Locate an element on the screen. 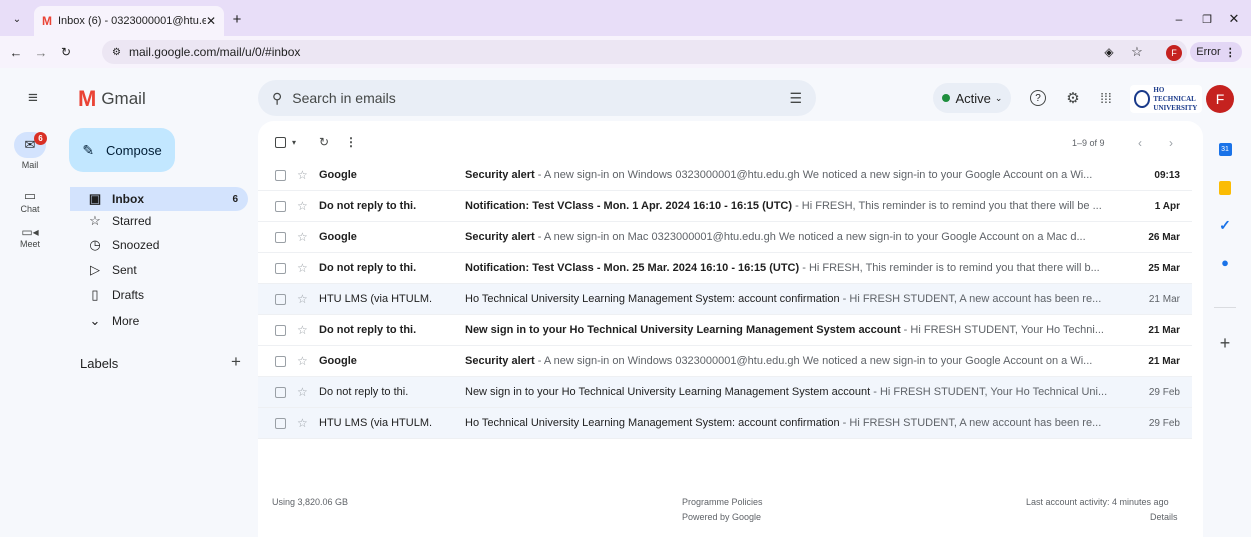  rail-meet: ▭◂ Meet is located at coordinates (30, 237).